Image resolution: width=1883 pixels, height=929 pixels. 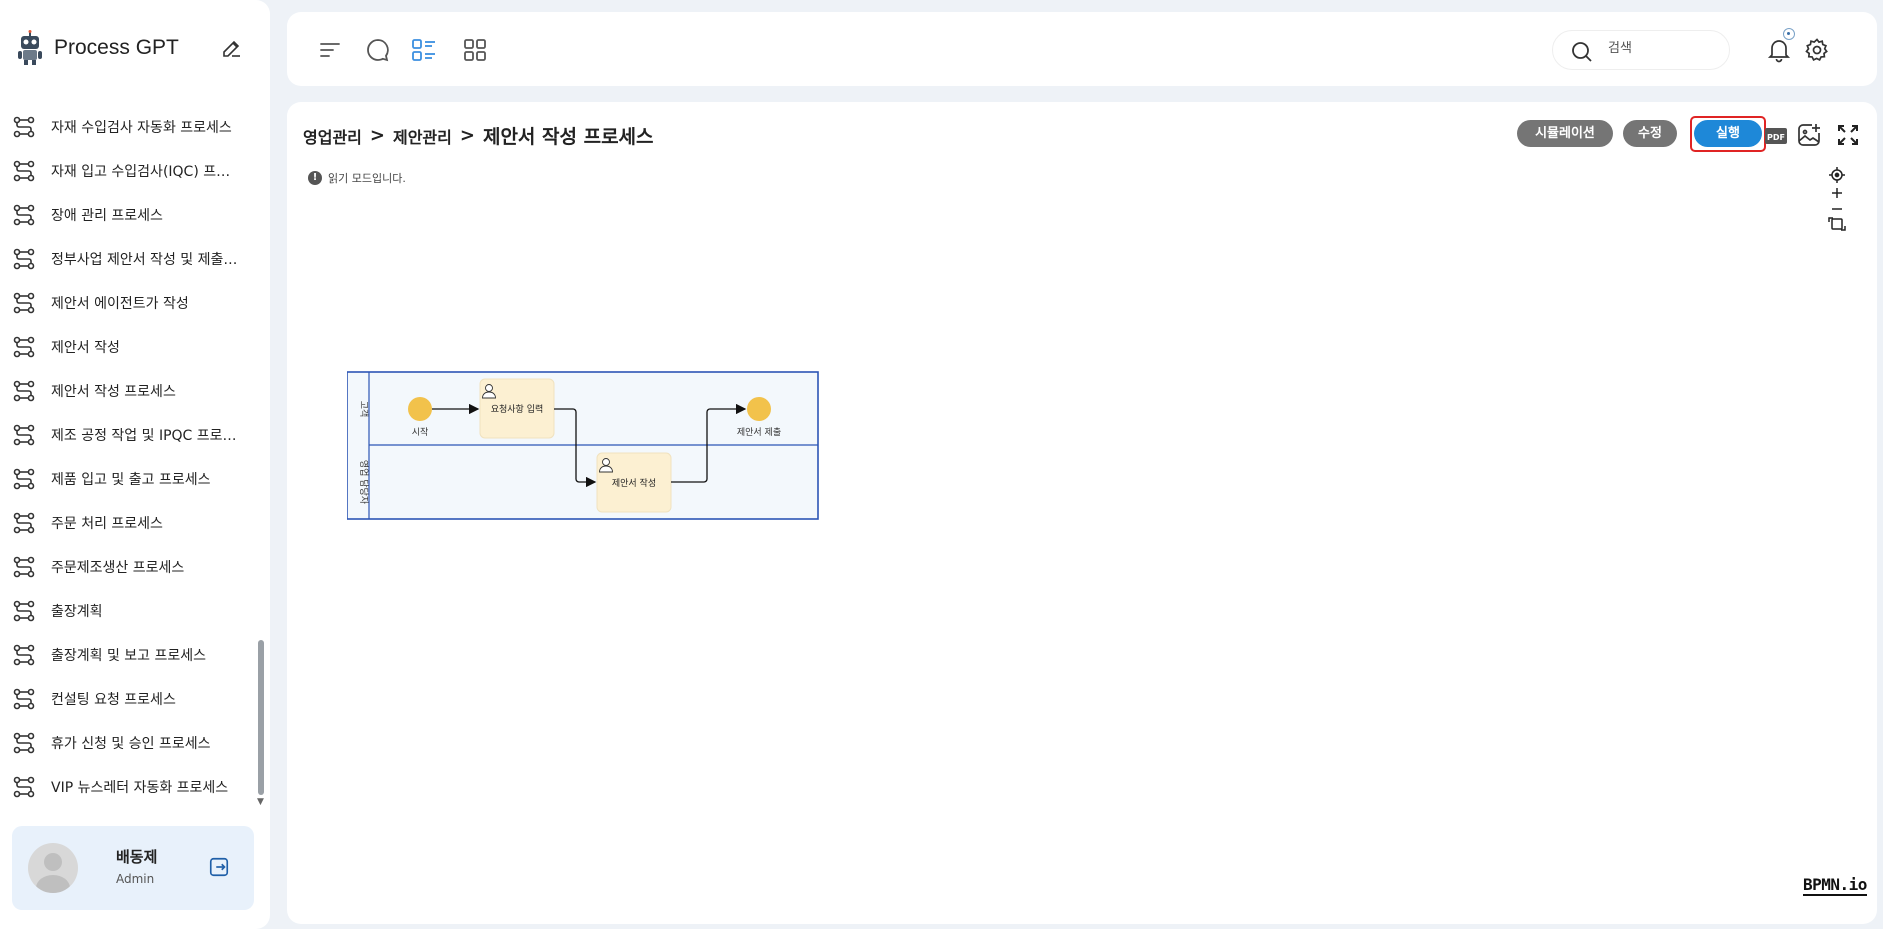 What do you see at coordinates (146, 172) in the screenshot?
I see `sidebar-item-label: 자재 입고 수입검사(IQC) 프로세스` at bounding box center [146, 172].